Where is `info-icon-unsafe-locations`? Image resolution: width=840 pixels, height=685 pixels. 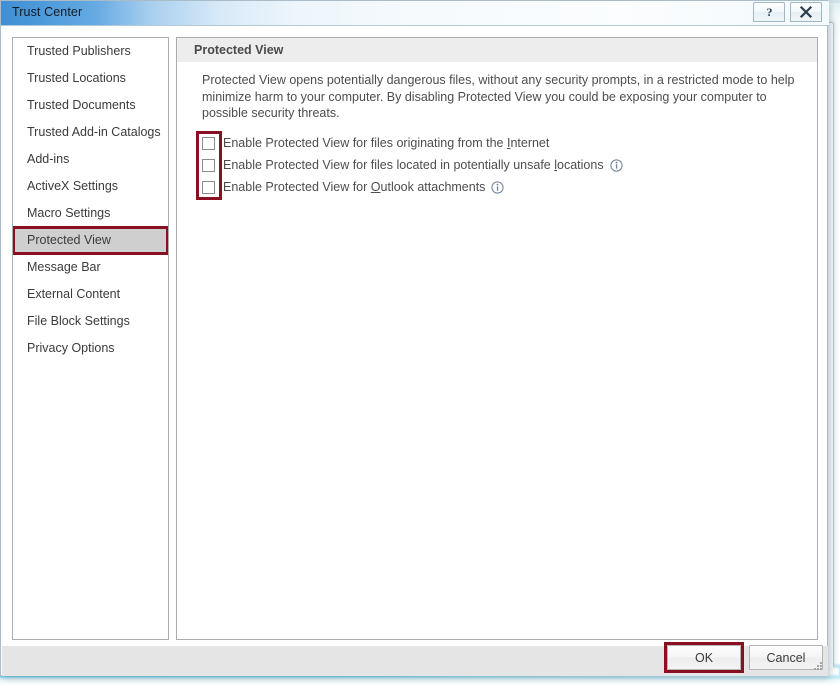 info-icon-unsafe-locations is located at coordinates (616, 165).